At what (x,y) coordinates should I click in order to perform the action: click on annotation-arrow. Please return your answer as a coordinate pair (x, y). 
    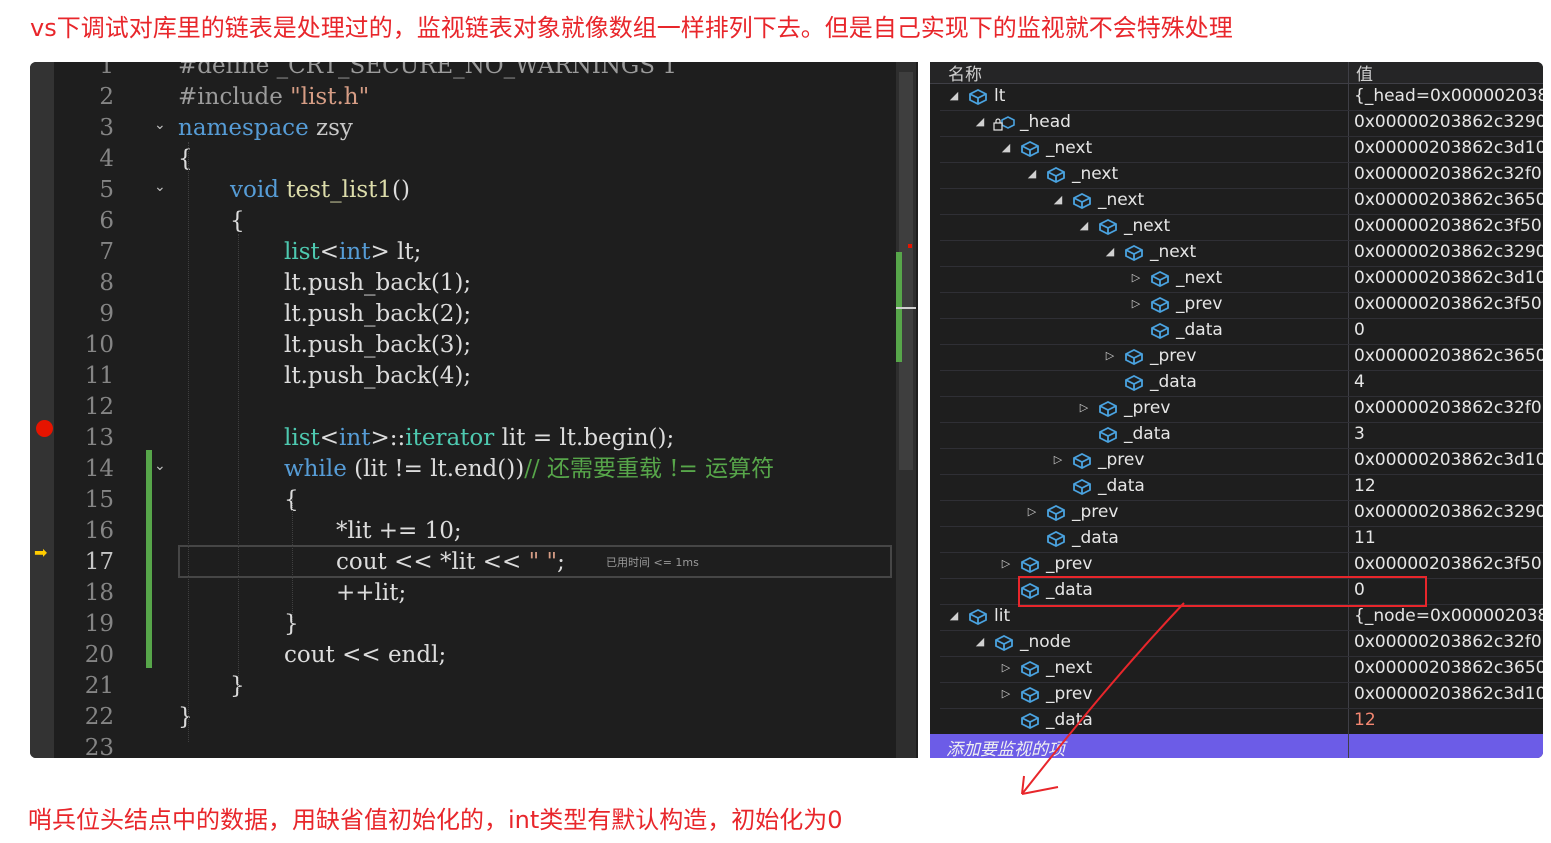
    Looking at the image, I should click on (1103, 698).